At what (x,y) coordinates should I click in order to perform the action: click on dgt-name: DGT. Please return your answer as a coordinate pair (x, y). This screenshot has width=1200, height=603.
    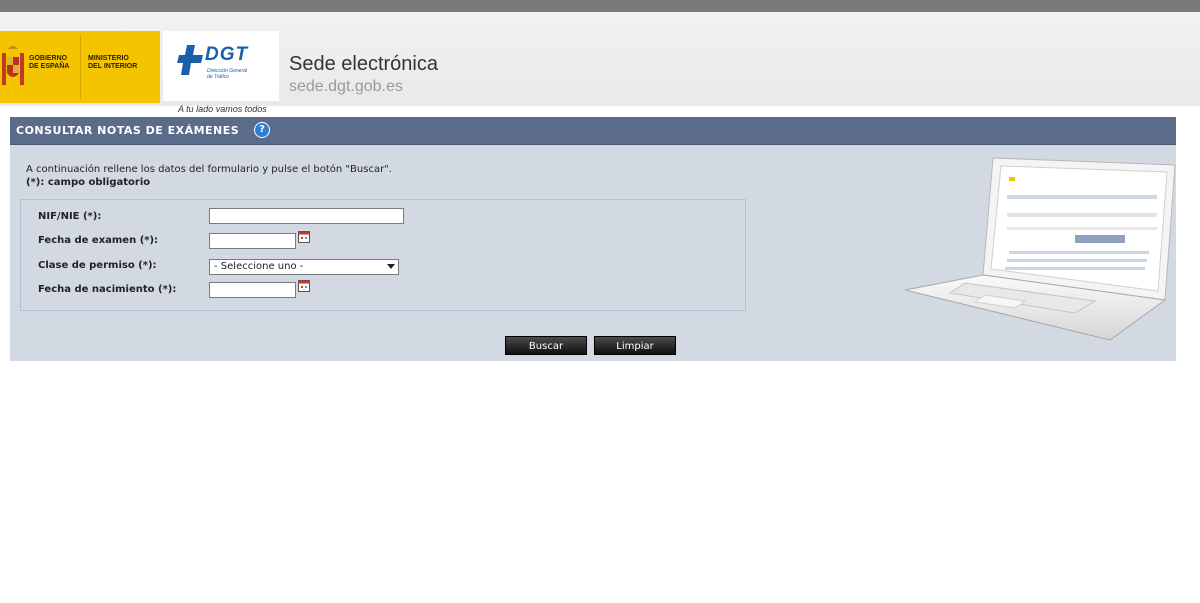
    Looking at the image, I should click on (227, 54).